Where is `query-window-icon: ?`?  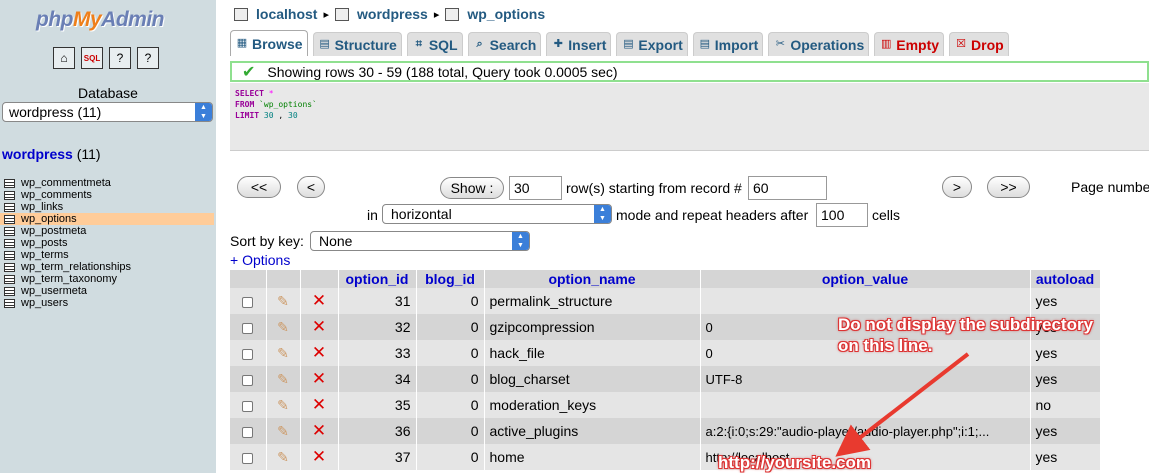
query-window-icon: ? is located at coordinates (120, 58).